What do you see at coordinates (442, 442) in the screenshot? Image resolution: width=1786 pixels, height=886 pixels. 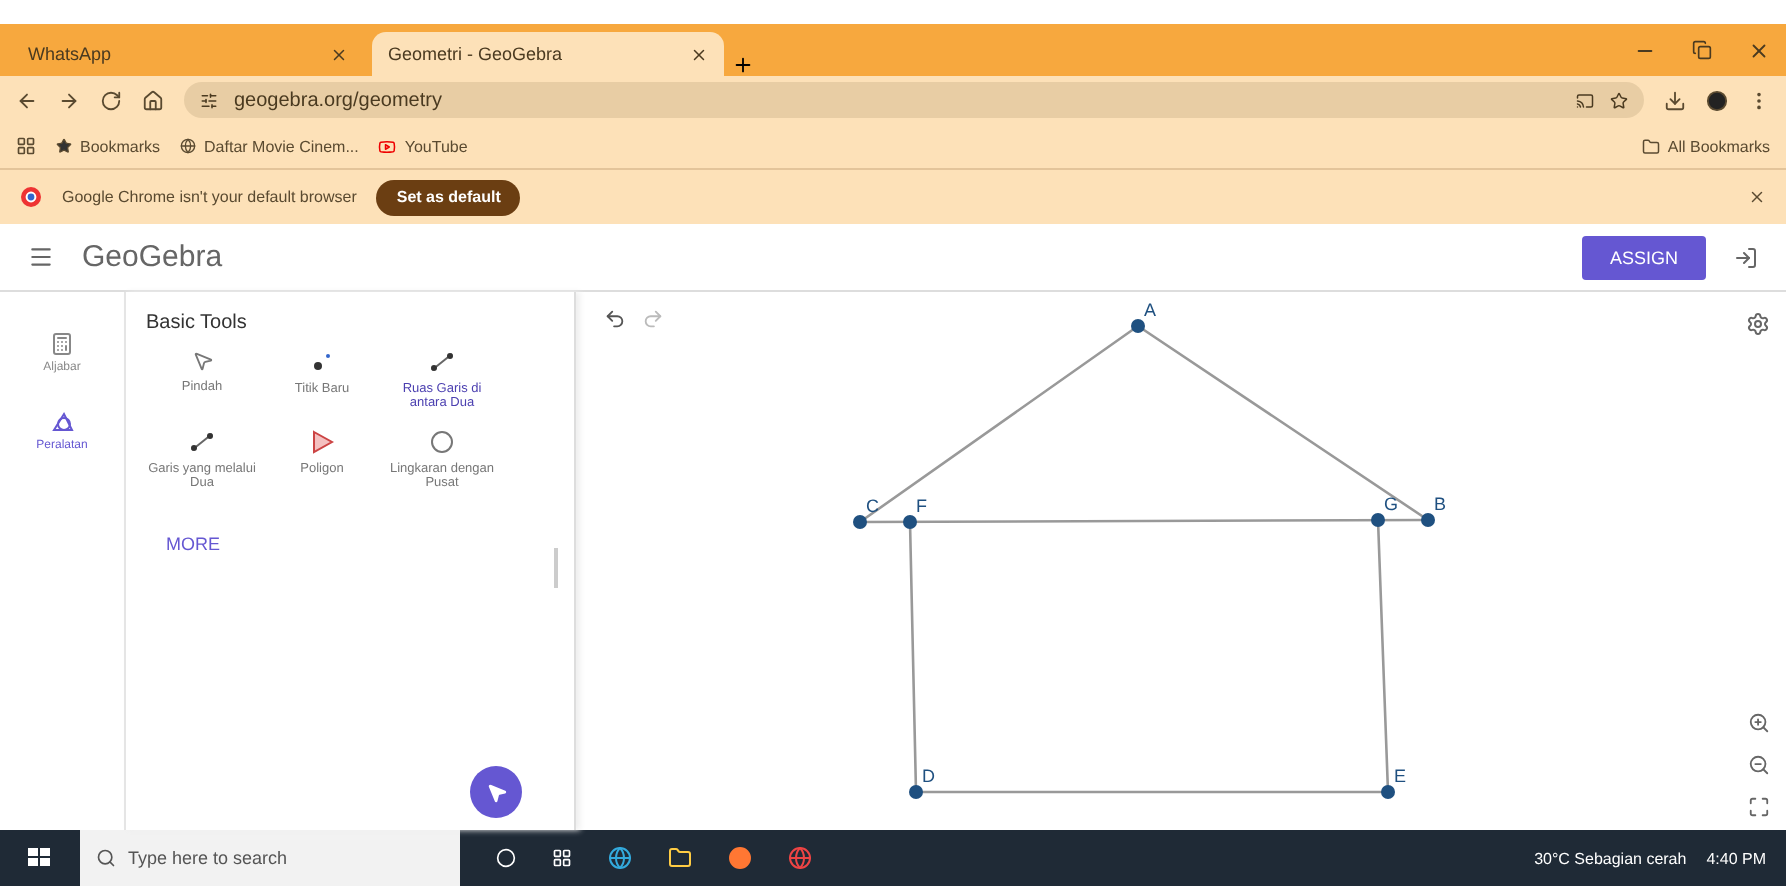 I see `circle-icon` at bounding box center [442, 442].